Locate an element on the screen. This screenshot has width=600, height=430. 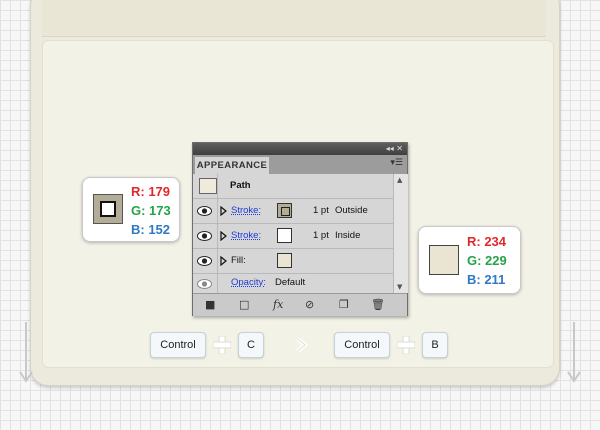
blue-value: B: 211 is located at coordinates (486, 279).